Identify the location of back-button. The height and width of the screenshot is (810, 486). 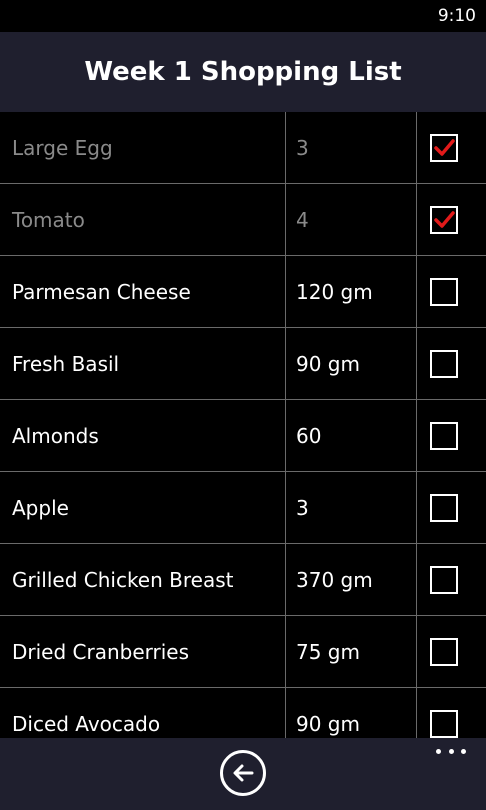
(243, 773).